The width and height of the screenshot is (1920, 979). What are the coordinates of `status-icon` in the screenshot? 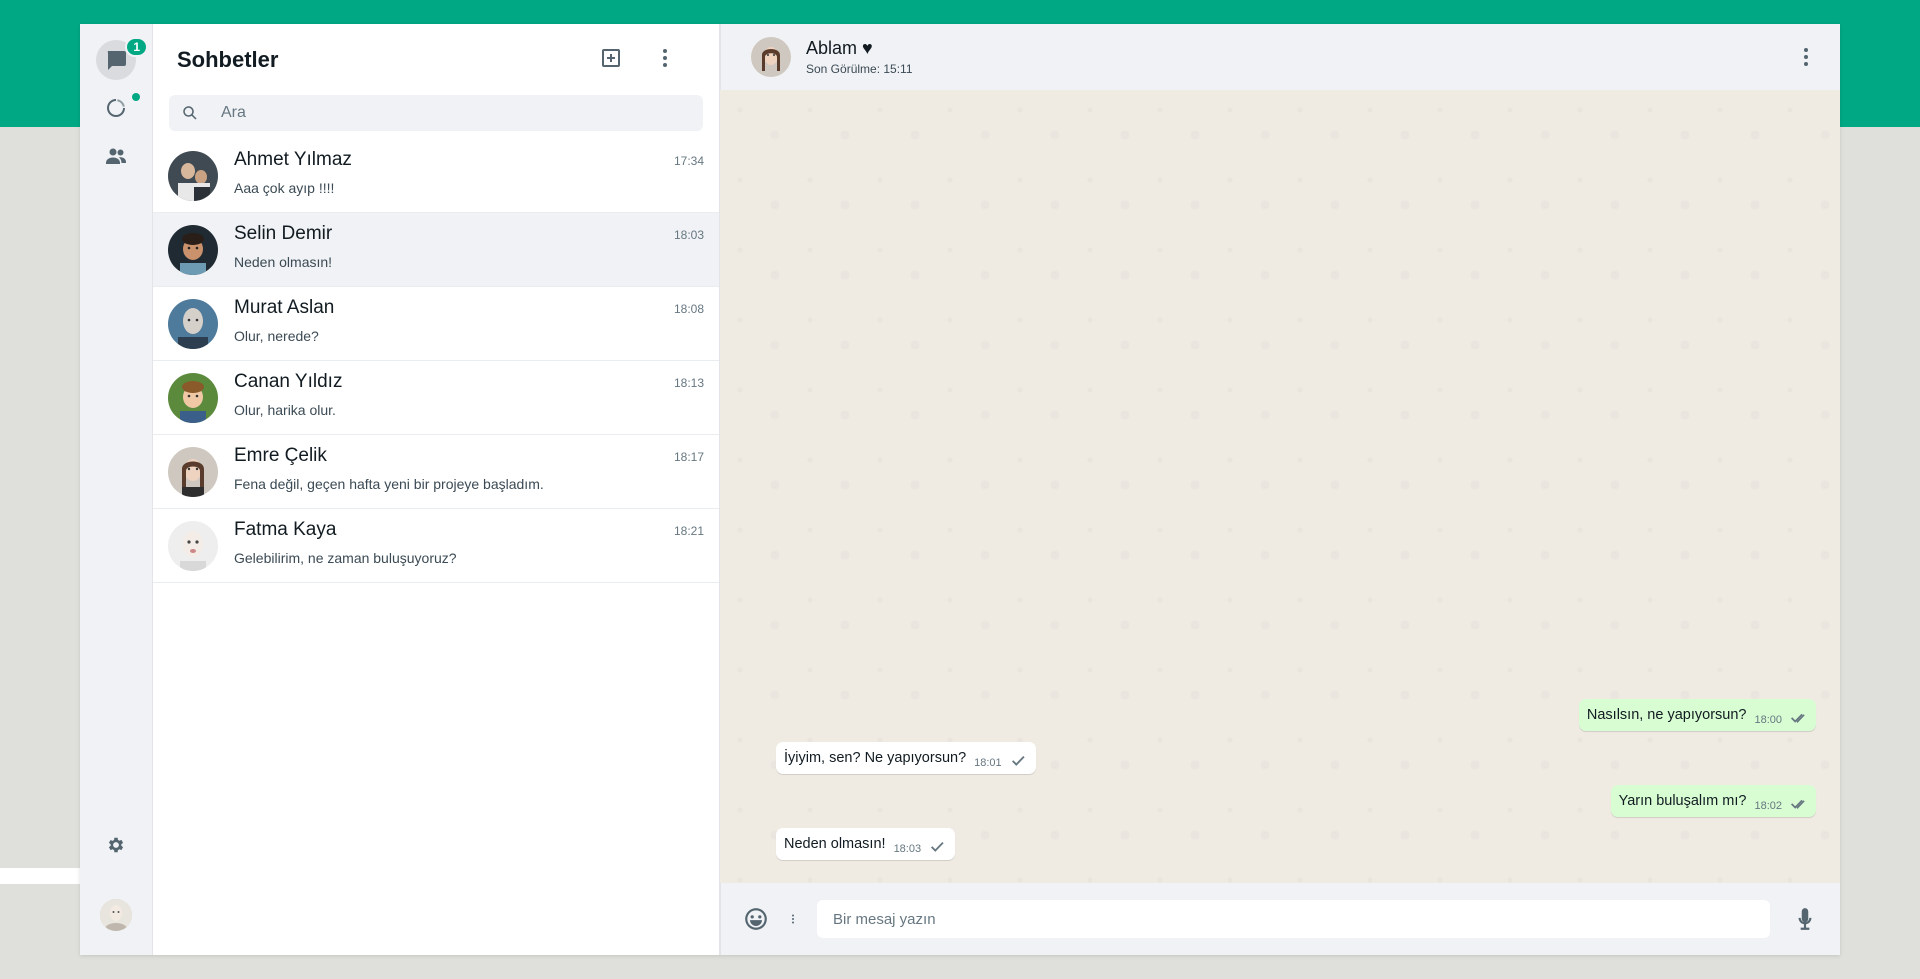 It's located at (116, 108).